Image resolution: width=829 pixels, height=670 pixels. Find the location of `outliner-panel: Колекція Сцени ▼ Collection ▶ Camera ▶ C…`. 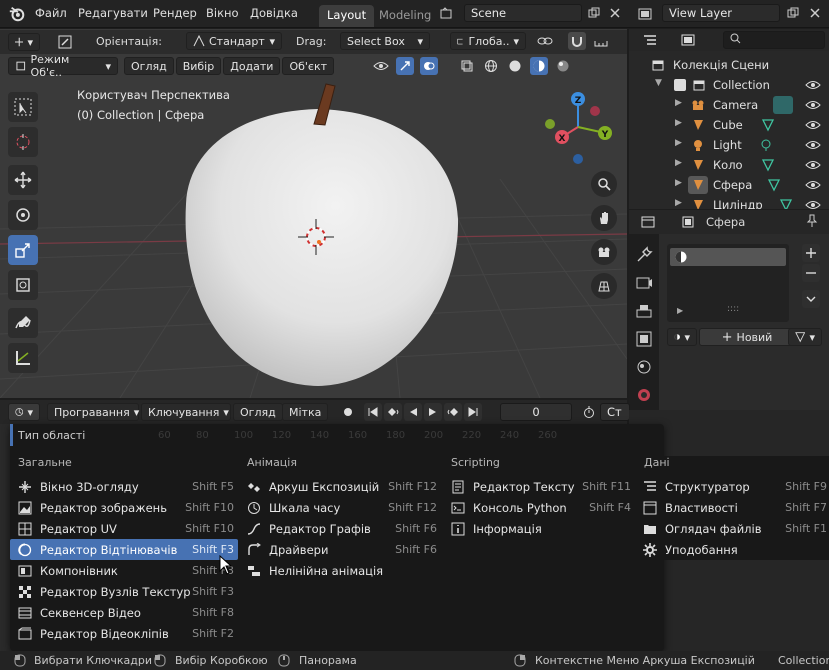

outliner-panel: Колекція Сцени ▼ Collection ▶ Camera ▶ C… is located at coordinates (729, 119).